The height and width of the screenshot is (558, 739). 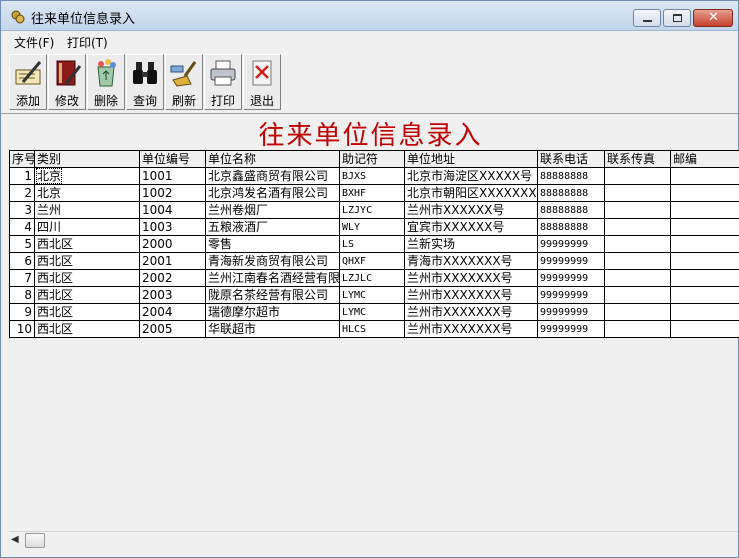 What do you see at coordinates (172, 210) in the screenshot?
I see `table-cell: 1004` at bounding box center [172, 210].